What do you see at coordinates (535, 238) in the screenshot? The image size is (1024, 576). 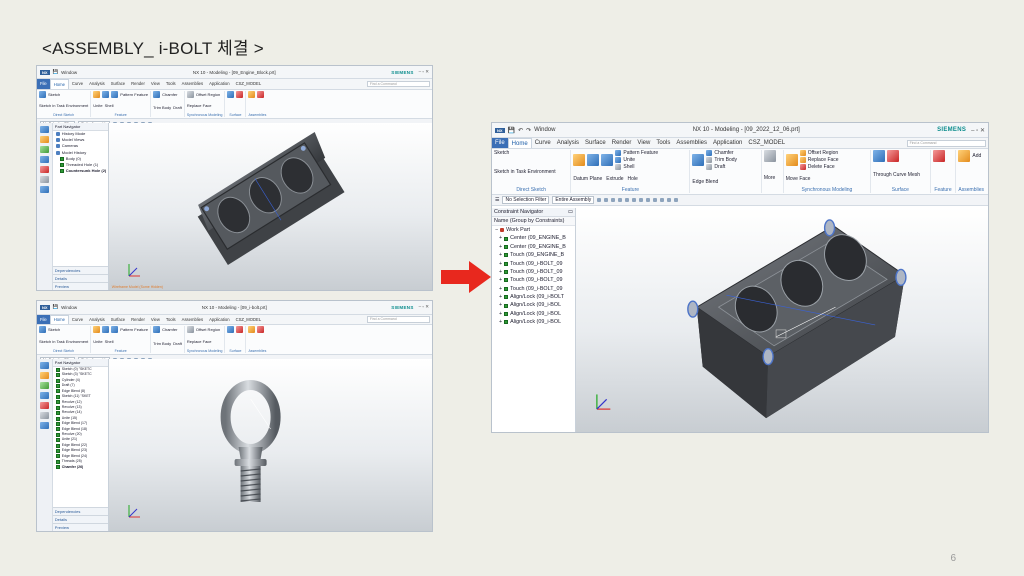 I see `constraint-item: + Center (09_ENGINE_B` at bounding box center [535, 238].